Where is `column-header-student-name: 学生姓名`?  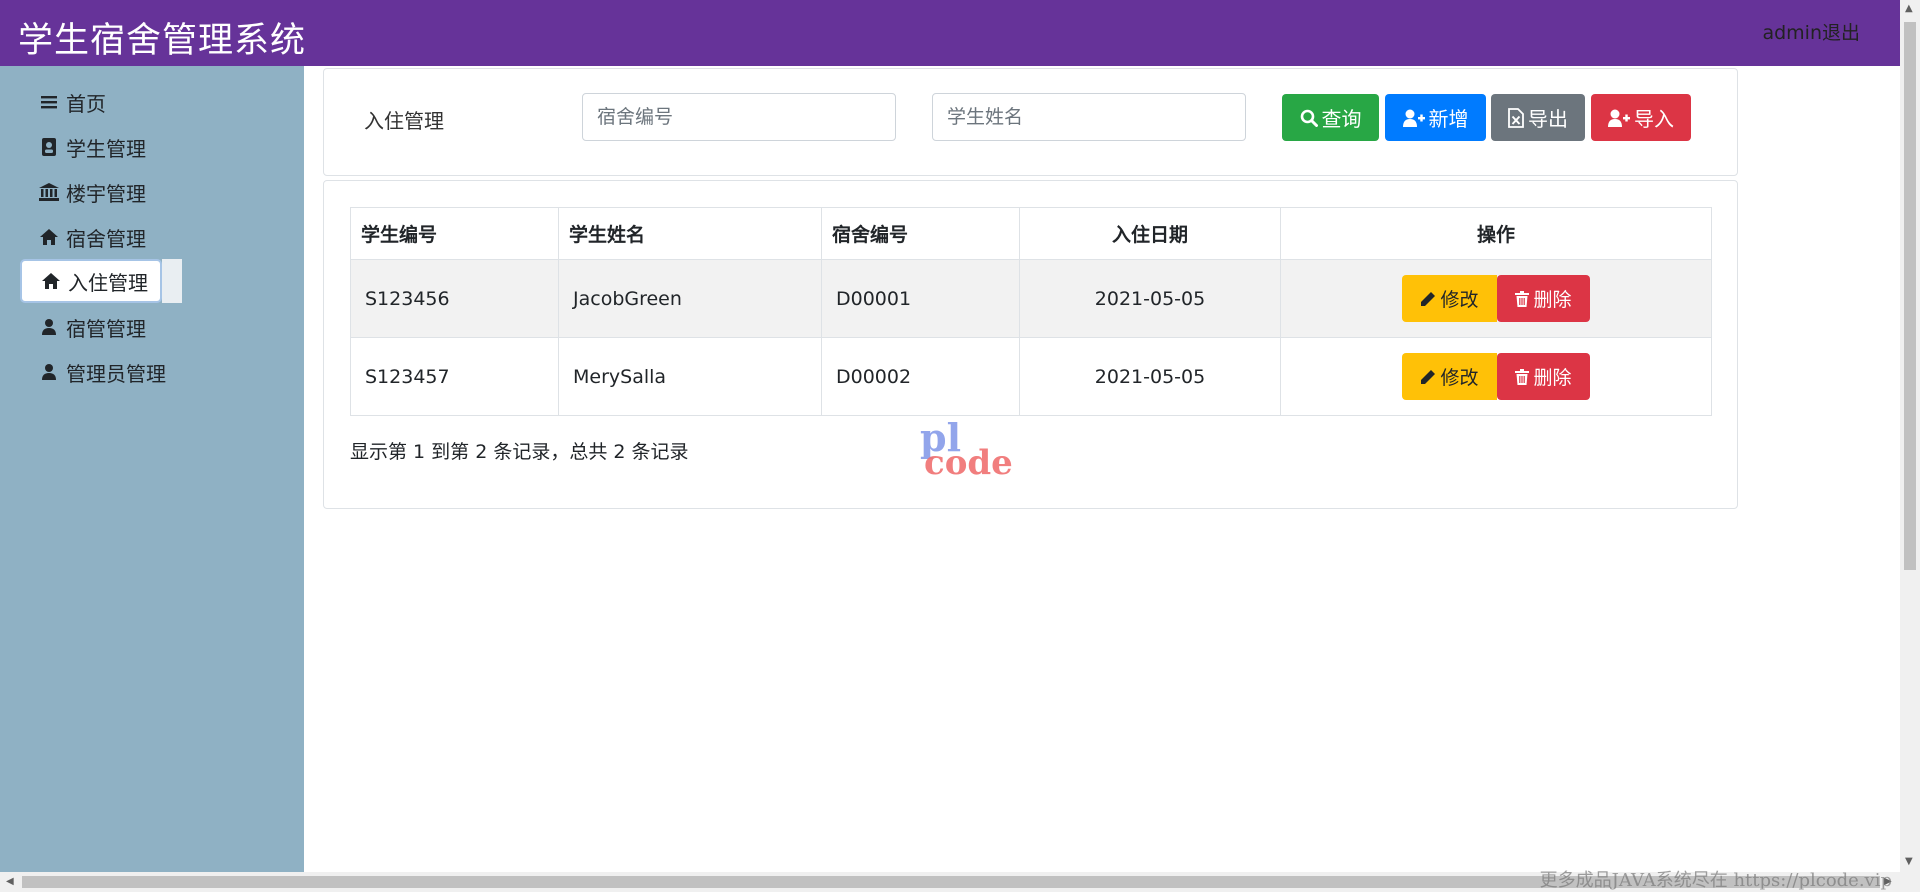
column-header-student-name: 学生姓名 is located at coordinates (690, 233).